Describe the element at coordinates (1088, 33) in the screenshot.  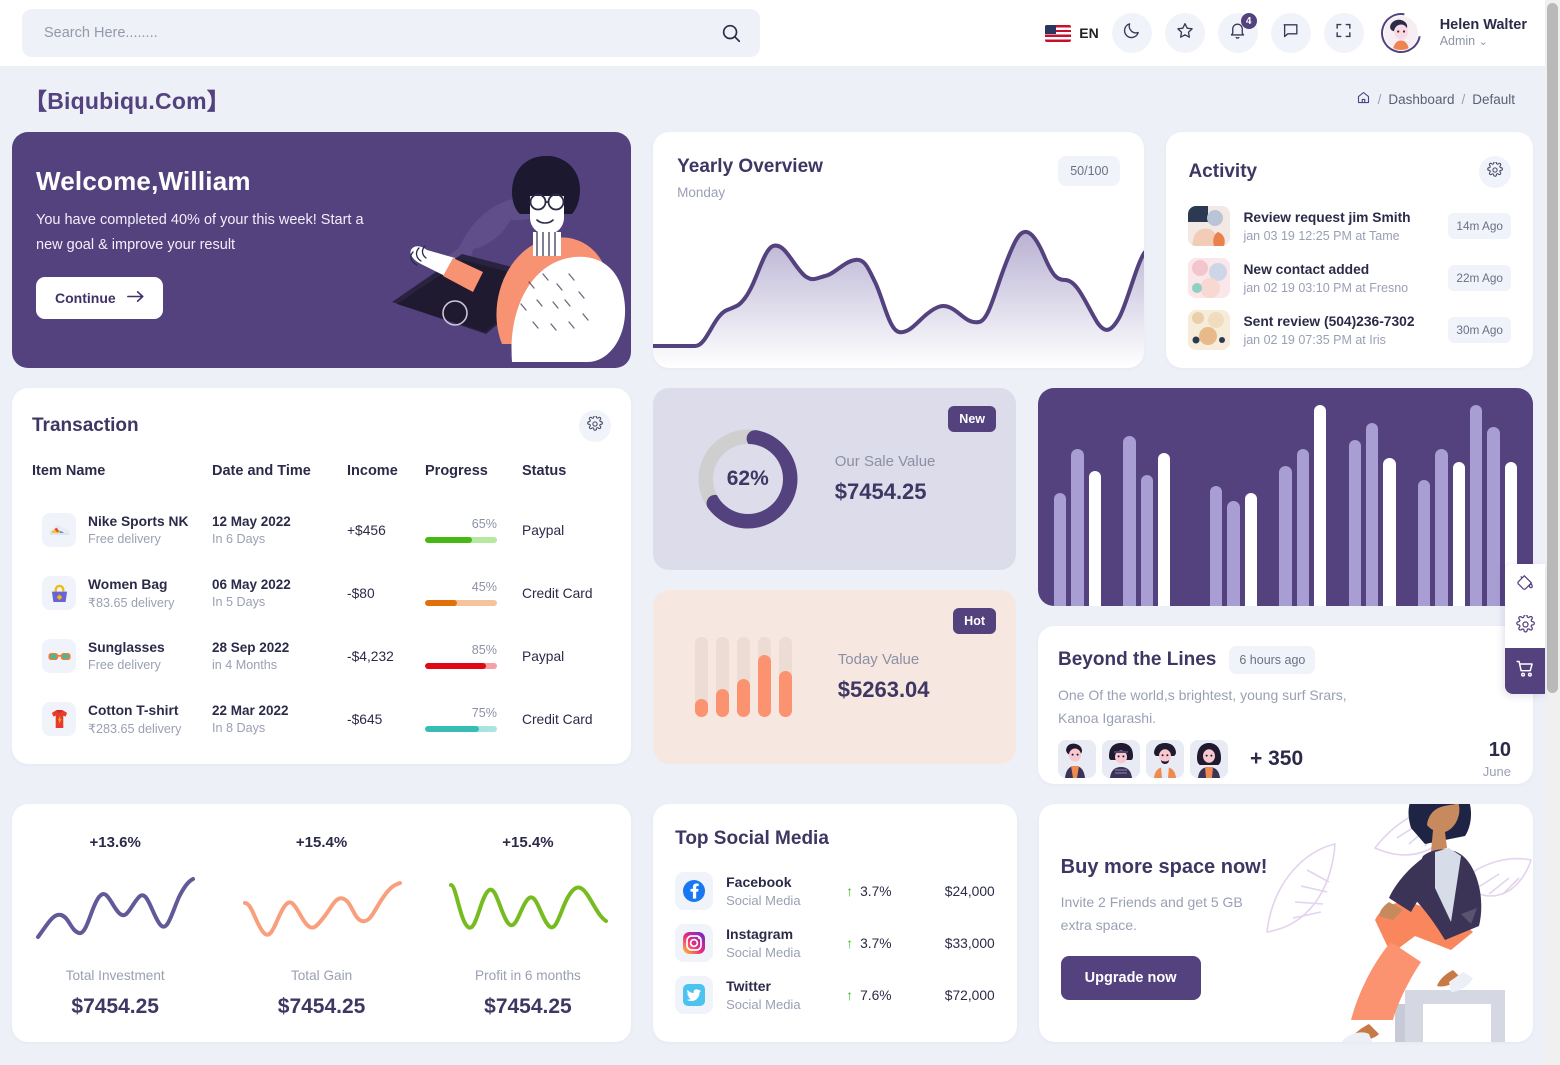
I see `language-label: EN` at that location.